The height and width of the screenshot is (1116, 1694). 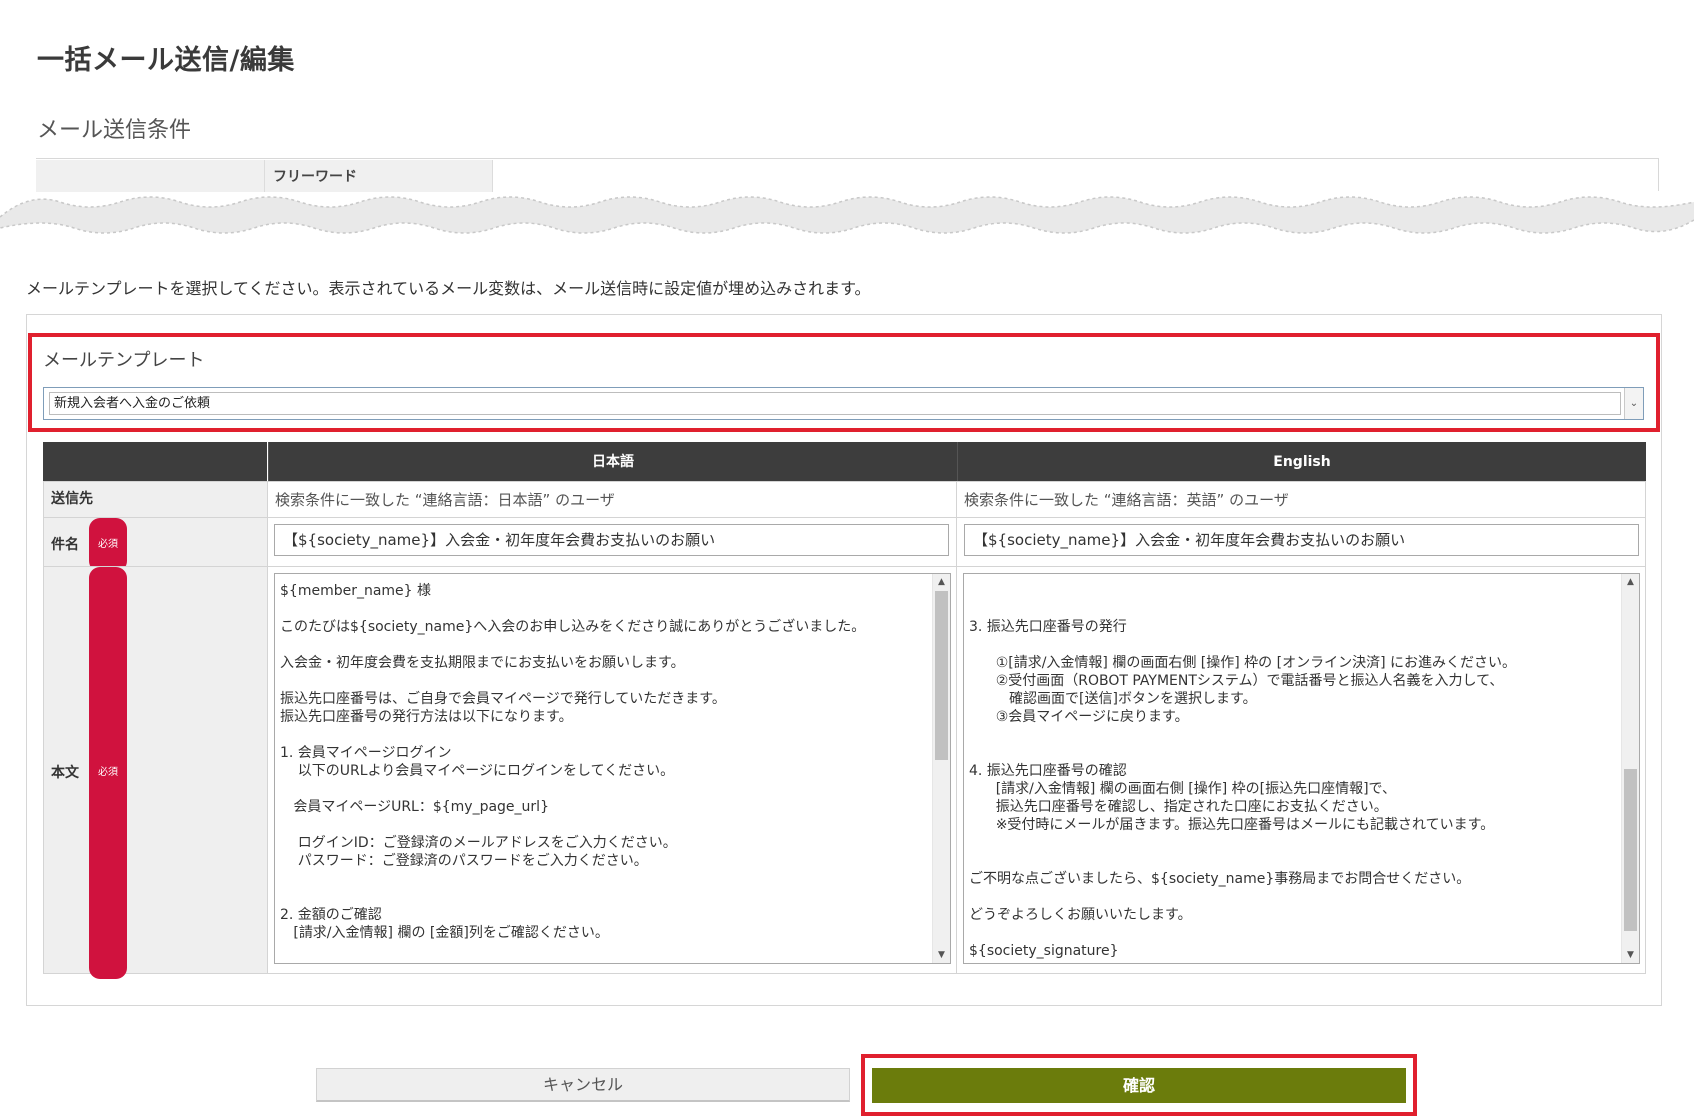 I want to click on body-scrollbar-japanese: ▲ ▼, so click(x=941, y=768).